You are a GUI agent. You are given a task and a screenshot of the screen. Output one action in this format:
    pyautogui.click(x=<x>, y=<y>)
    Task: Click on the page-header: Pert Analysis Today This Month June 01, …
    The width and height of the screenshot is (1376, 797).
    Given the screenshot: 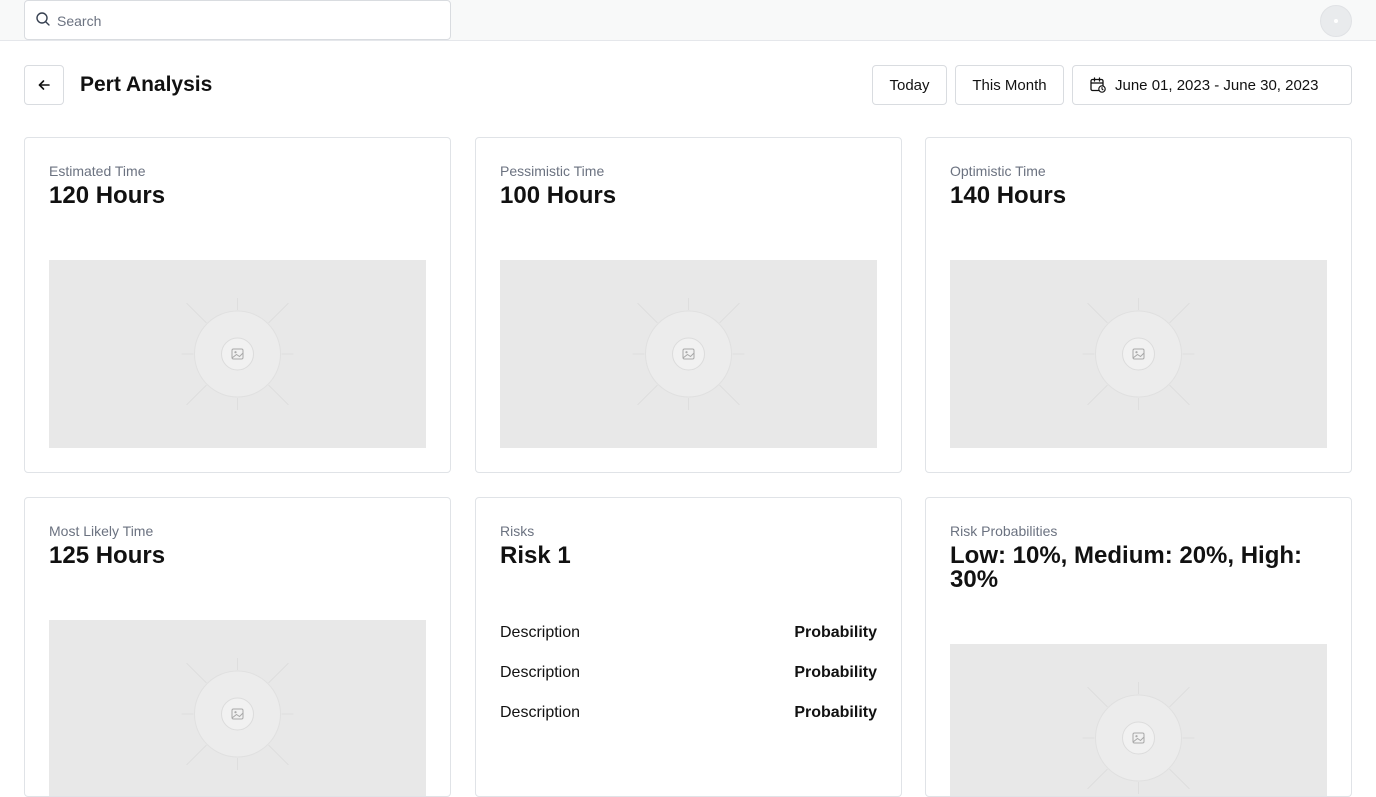 What is the action you would take?
    pyautogui.click(x=688, y=86)
    